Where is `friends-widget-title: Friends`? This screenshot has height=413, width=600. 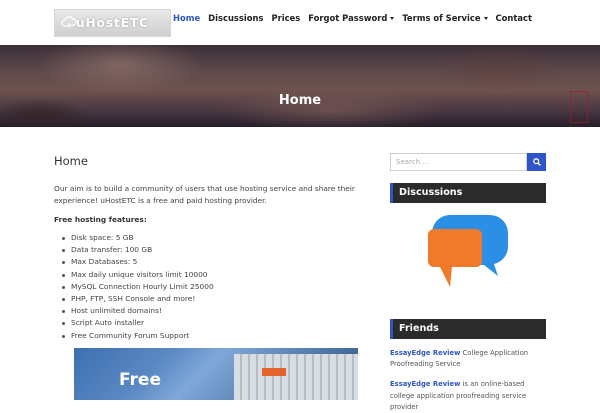 friends-widget-title: Friends is located at coordinates (468, 329).